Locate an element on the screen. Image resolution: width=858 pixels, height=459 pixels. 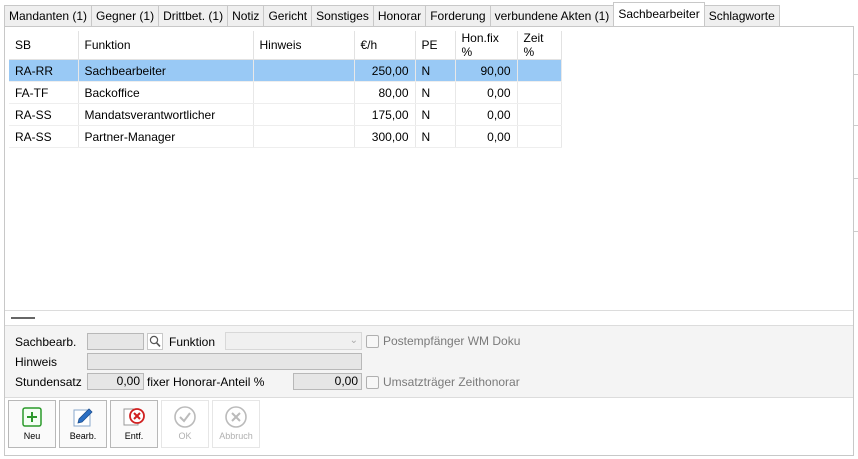
table-row: RA-RR Sachbearbeiter 250,00 N 90,00 is located at coordinates (285, 70).